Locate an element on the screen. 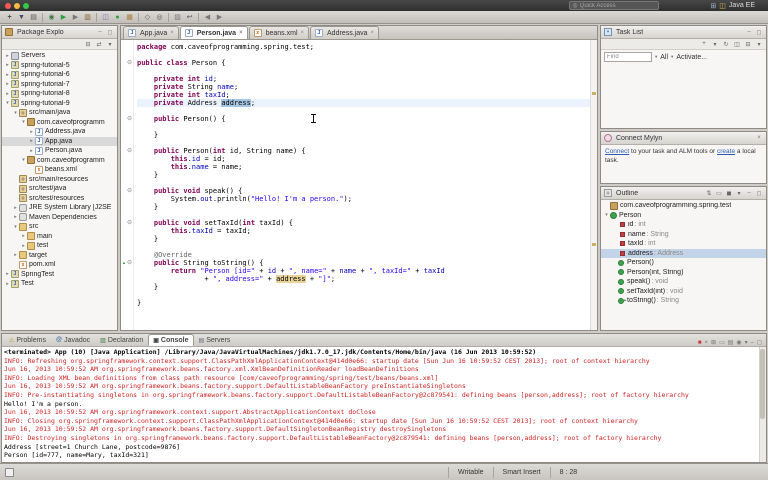  run-icon is located at coordinates (63, 17).